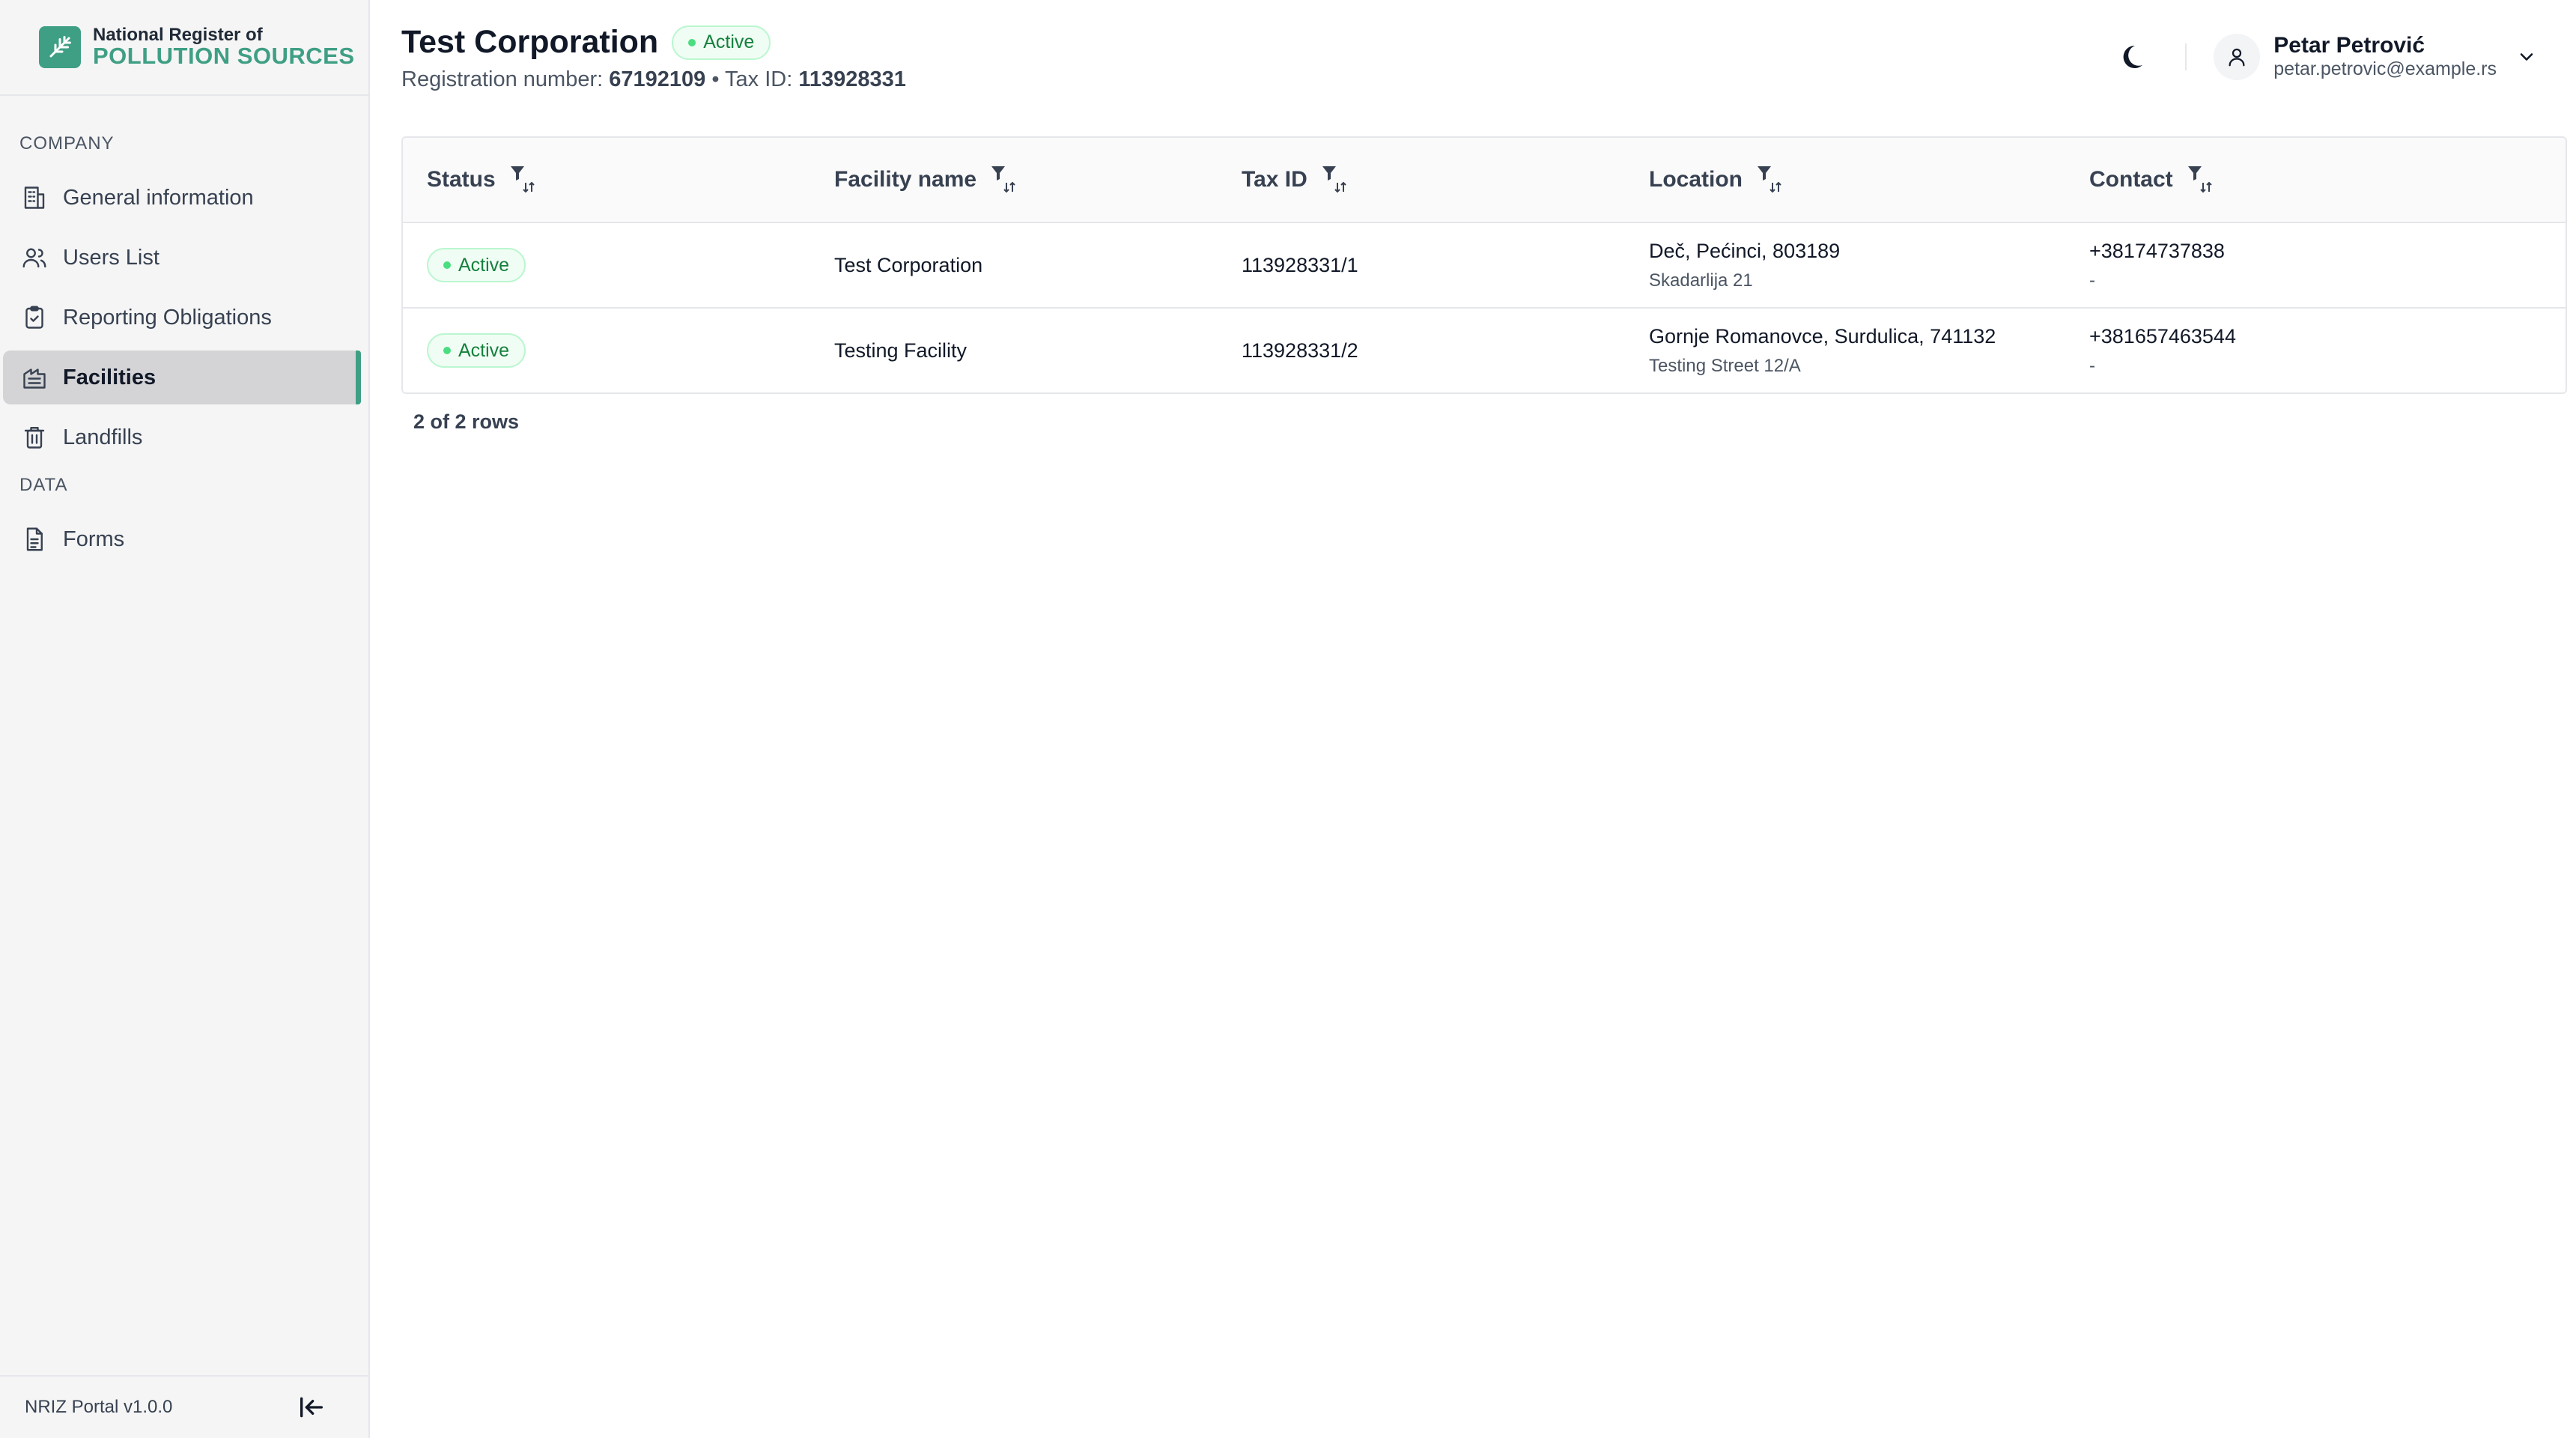 Image resolution: width=2576 pixels, height=1438 pixels. What do you see at coordinates (2385, 68) in the screenshot?
I see `user-email: petar.petrovic@example.rs` at bounding box center [2385, 68].